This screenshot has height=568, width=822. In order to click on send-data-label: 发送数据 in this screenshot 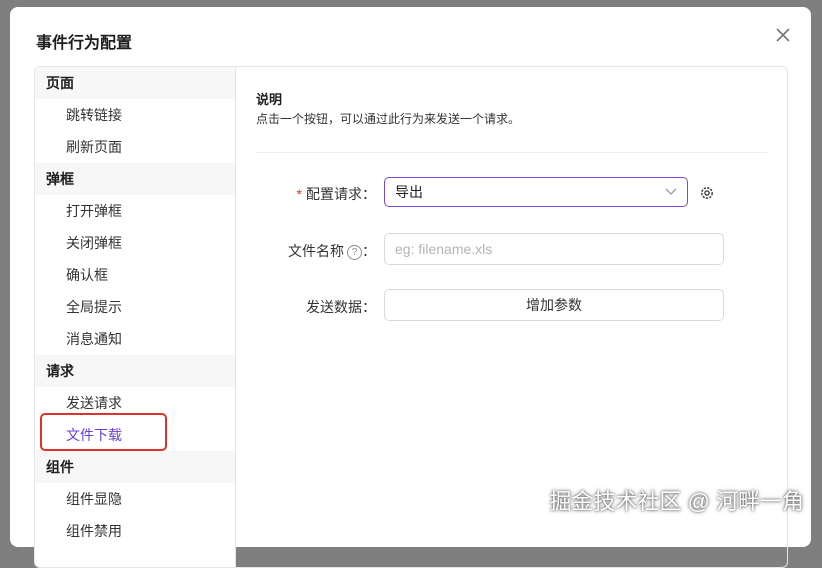, I will do `click(334, 307)`.